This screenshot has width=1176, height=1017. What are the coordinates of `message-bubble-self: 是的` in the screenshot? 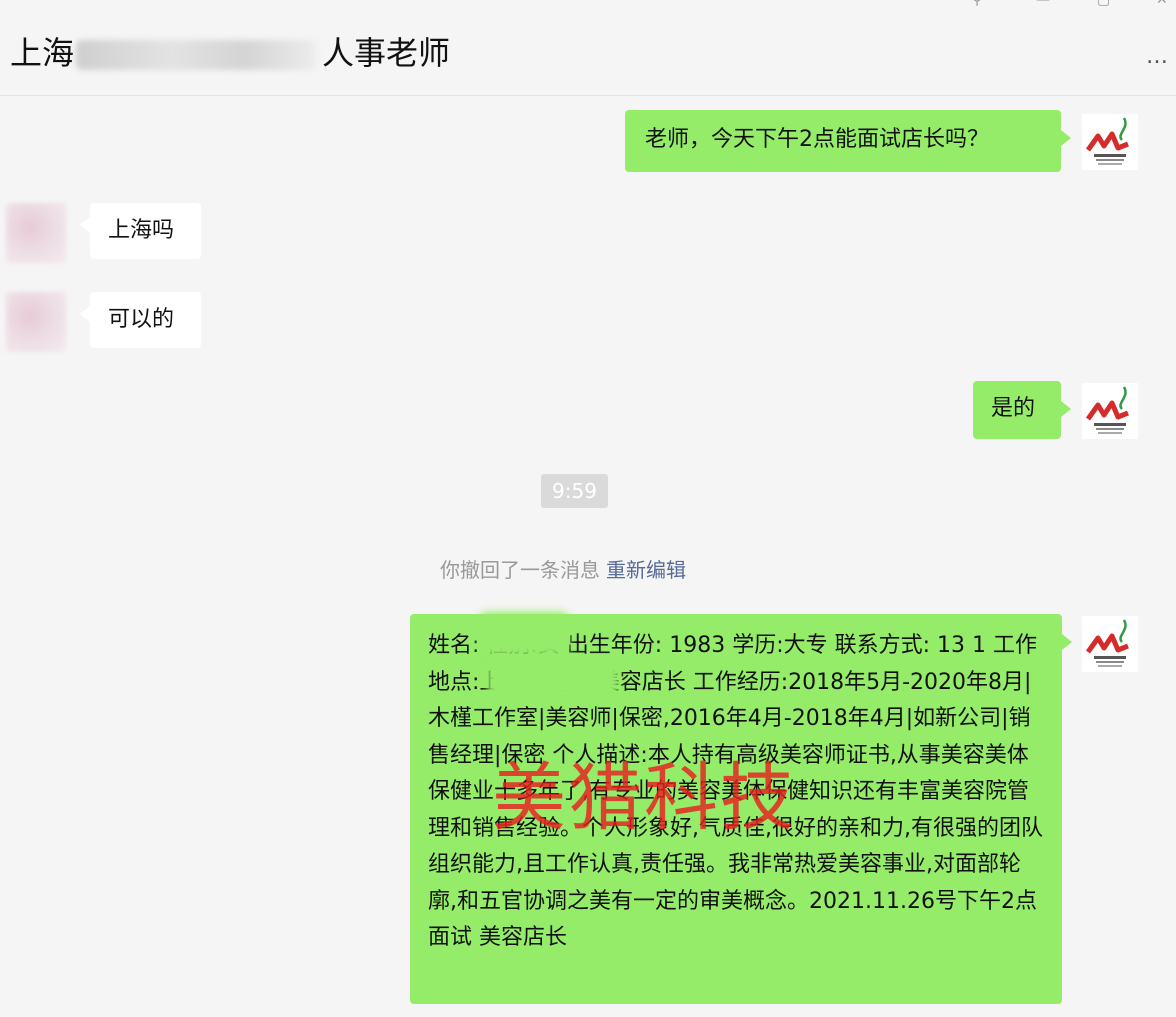 It's located at (1022, 410).